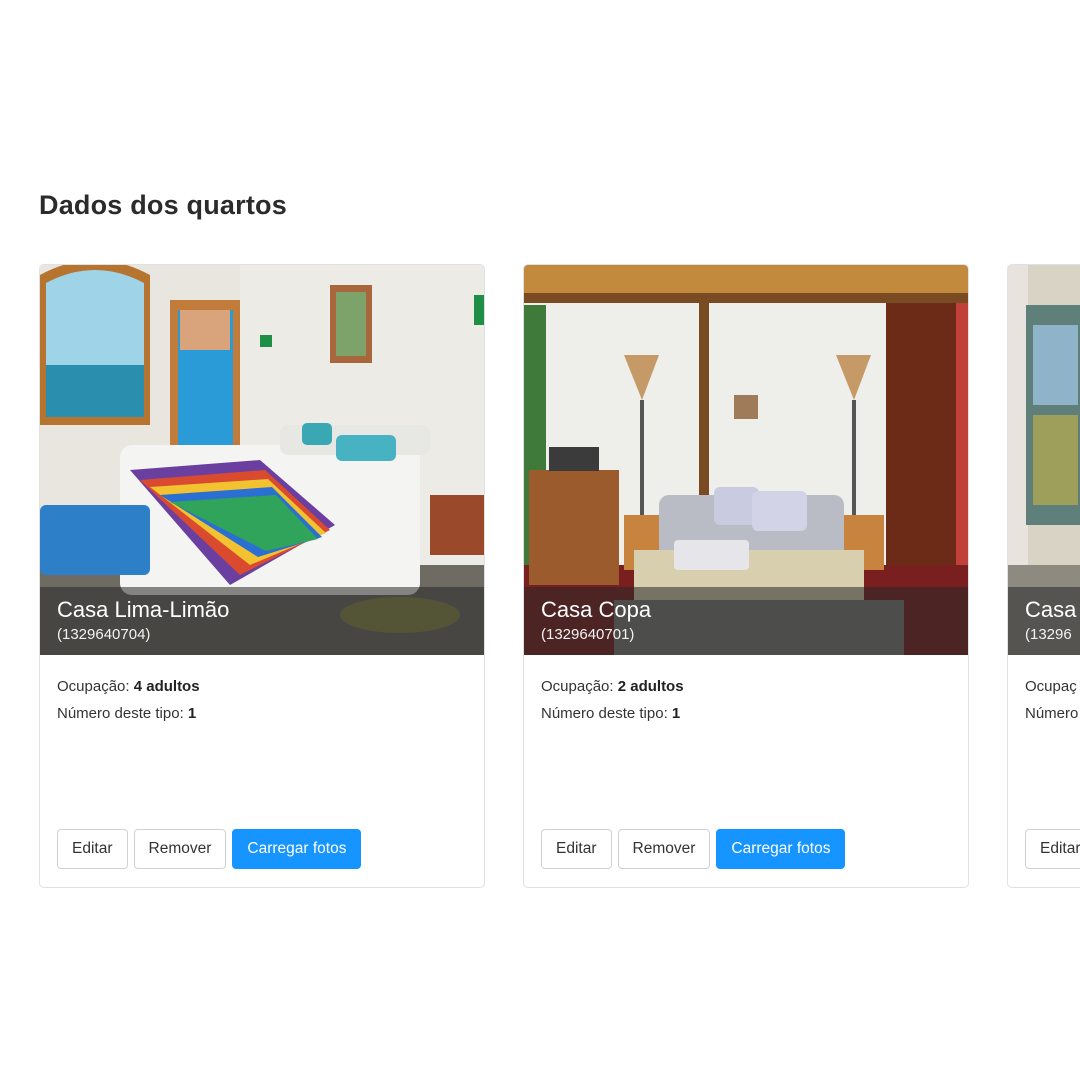 This screenshot has width=1080, height=1080. I want to click on room-code: (1329640701), so click(588, 634).